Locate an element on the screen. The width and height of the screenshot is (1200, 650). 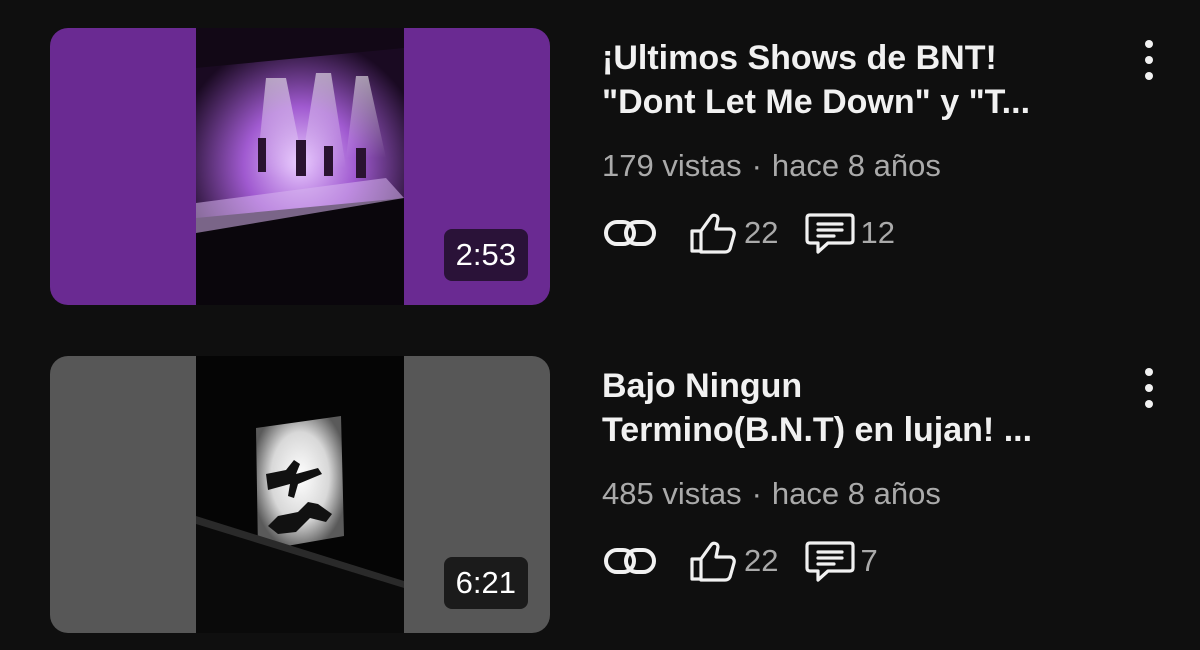
video-metadata: 179 vistas · hace 8 años is located at coordinates (771, 166).